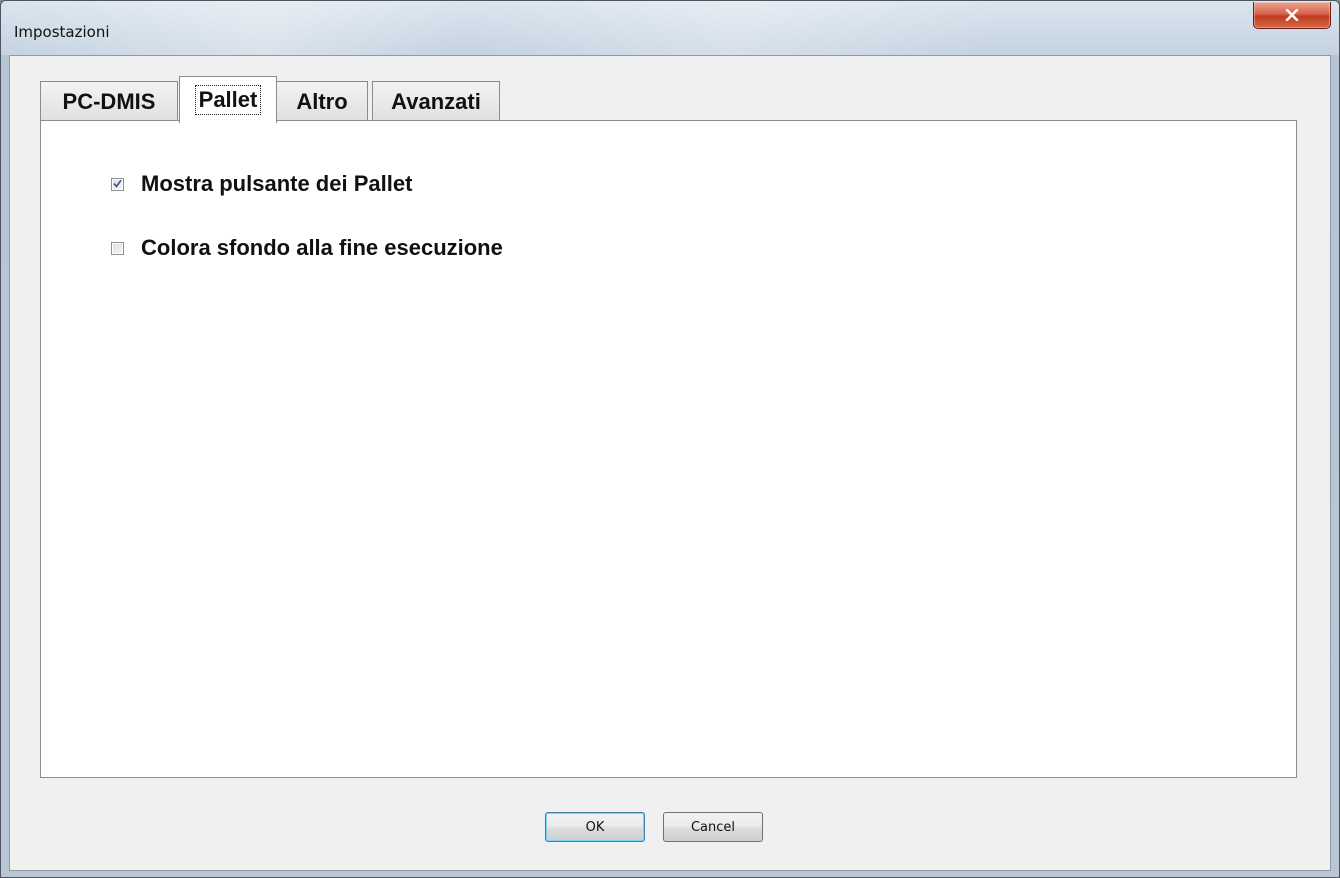  What do you see at coordinates (117, 248) in the screenshot?
I see `checkbox-unchecked` at bounding box center [117, 248].